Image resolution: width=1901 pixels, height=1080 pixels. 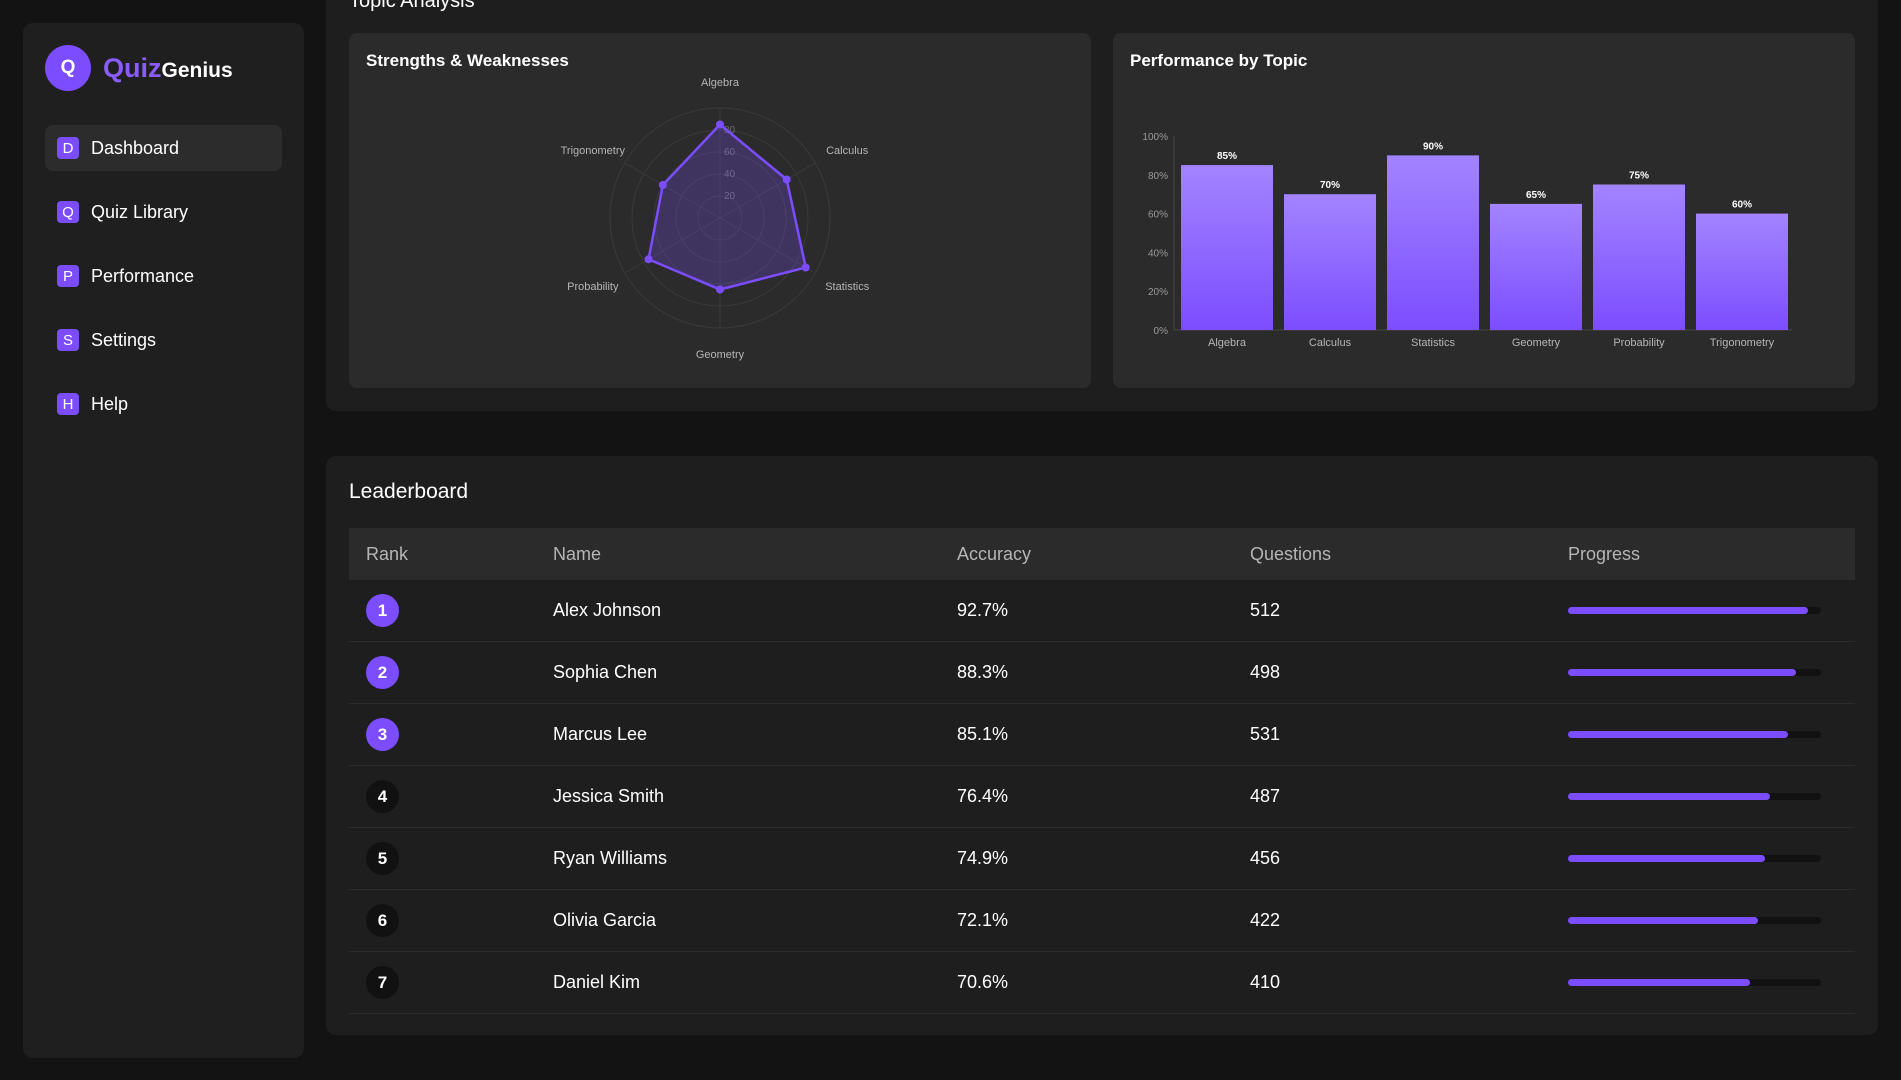 What do you see at coordinates (451, 982) in the screenshot?
I see `rank-cell: 7` at bounding box center [451, 982].